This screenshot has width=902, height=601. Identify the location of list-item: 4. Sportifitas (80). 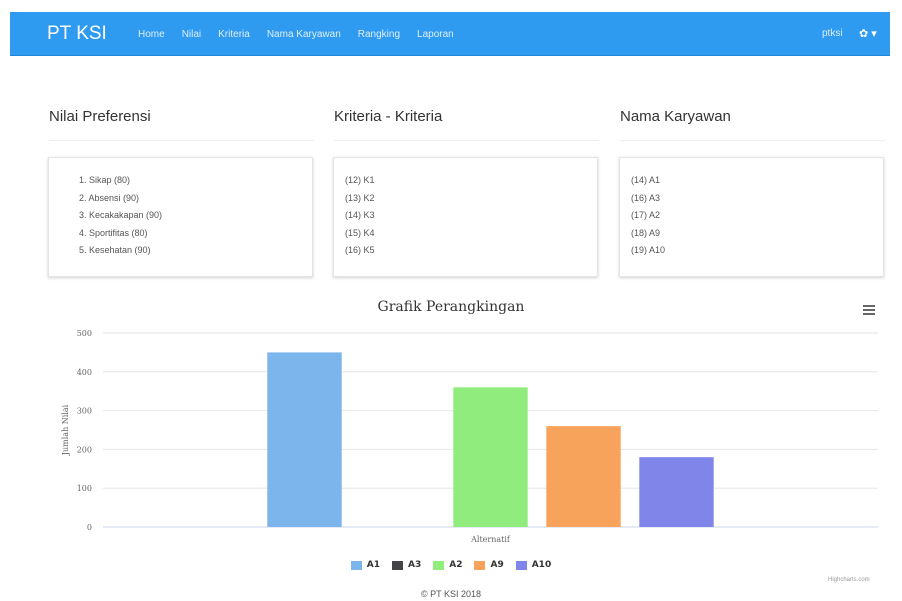
(113, 232).